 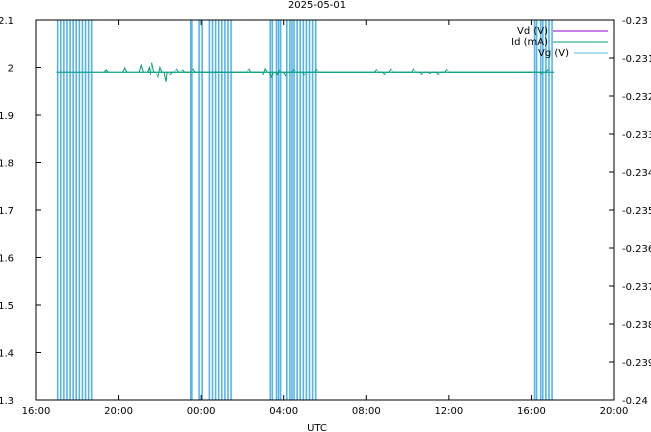 What do you see at coordinates (7, 211) in the screenshot?
I see `y-left-tick-label: 1.7` at bounding box center [7, 211].